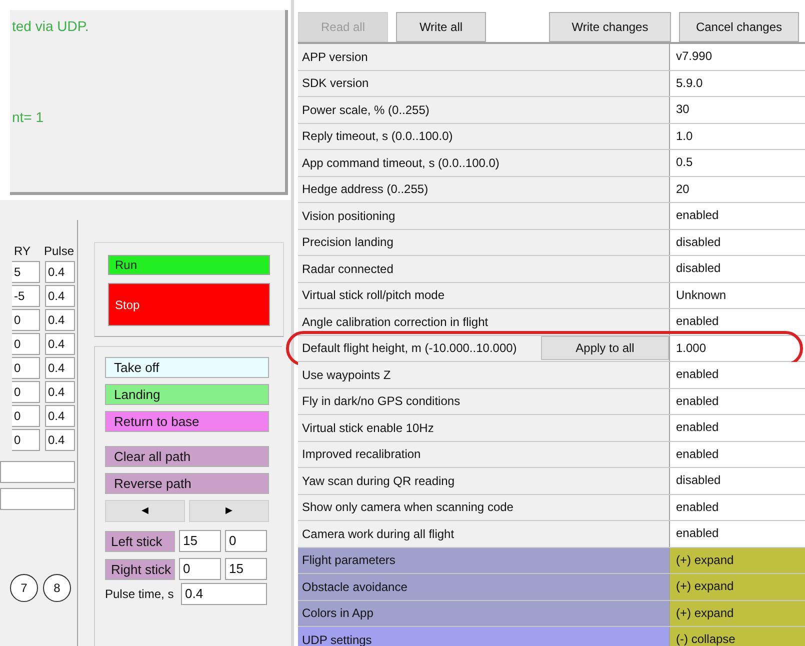 This screenshot has height=646, width=805. I want to click on toolbar-button: Read all, so click(343, 27).